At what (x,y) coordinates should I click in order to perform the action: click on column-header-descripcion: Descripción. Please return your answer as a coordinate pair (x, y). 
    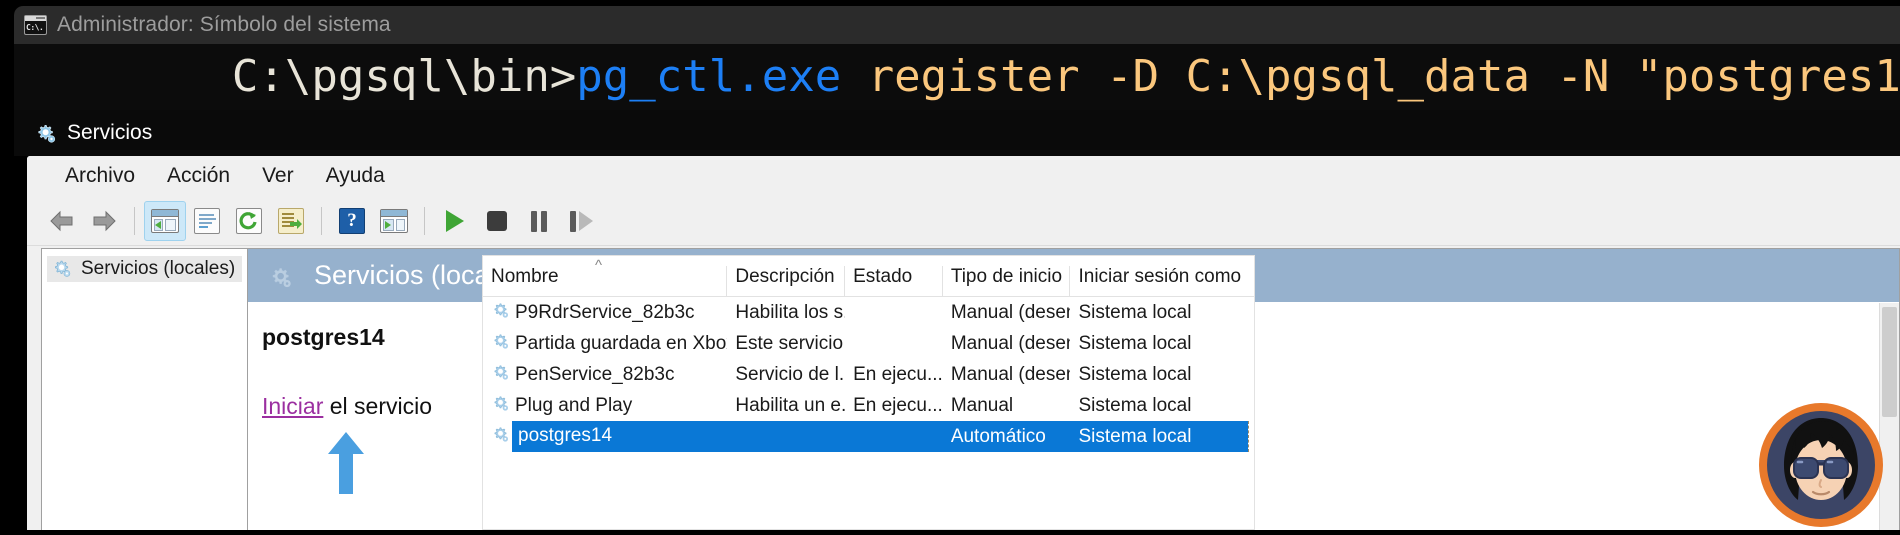
    Looking at the image, I should click on (786, 281).